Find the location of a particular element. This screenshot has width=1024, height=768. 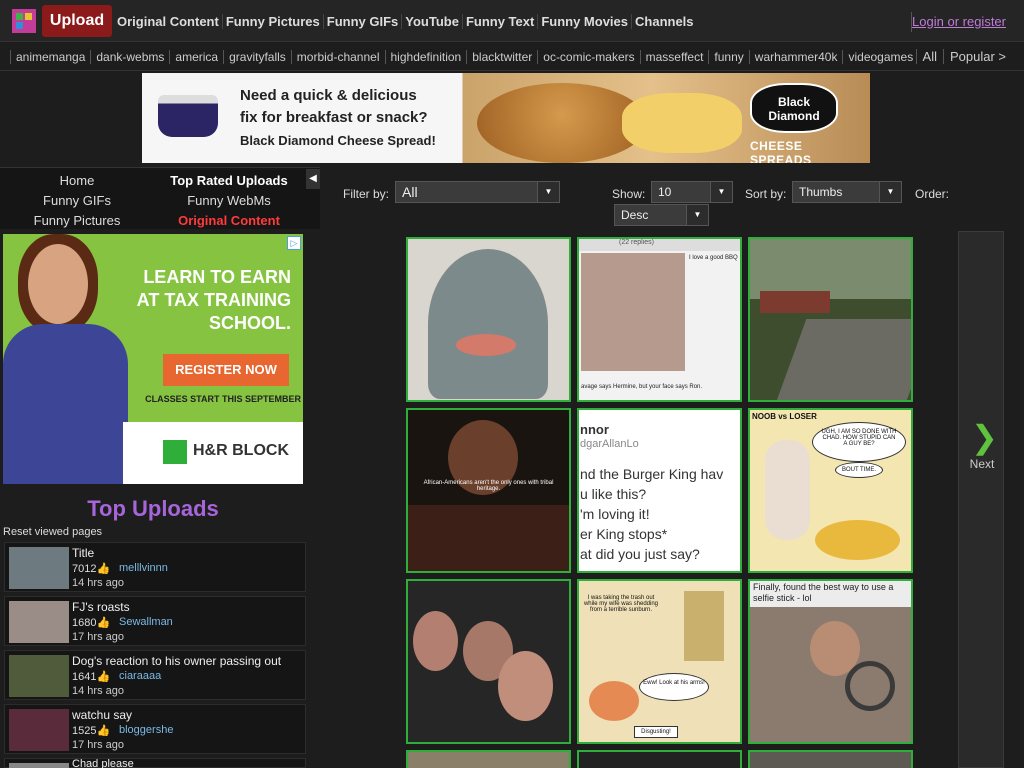

nav-funny-text: Funny Text is located at coordinates (501, 21).